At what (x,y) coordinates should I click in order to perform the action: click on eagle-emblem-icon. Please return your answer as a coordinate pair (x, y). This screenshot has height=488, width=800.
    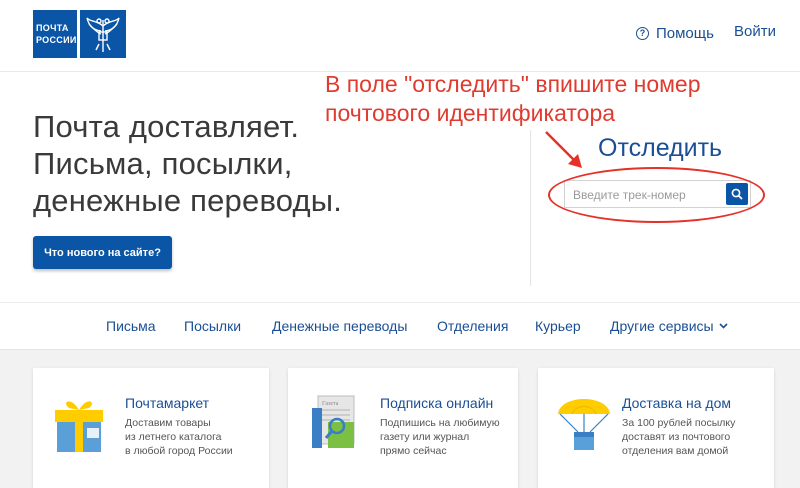
    Looking at the image, I should click on (103, 34).